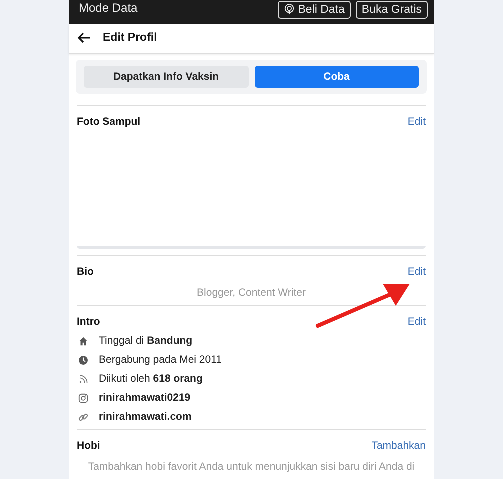 The width and height of the screenshot is (503, 479). Describe the element at coordinates (336, 77) in the screenshot. I see `try-button: Coba` at that location.